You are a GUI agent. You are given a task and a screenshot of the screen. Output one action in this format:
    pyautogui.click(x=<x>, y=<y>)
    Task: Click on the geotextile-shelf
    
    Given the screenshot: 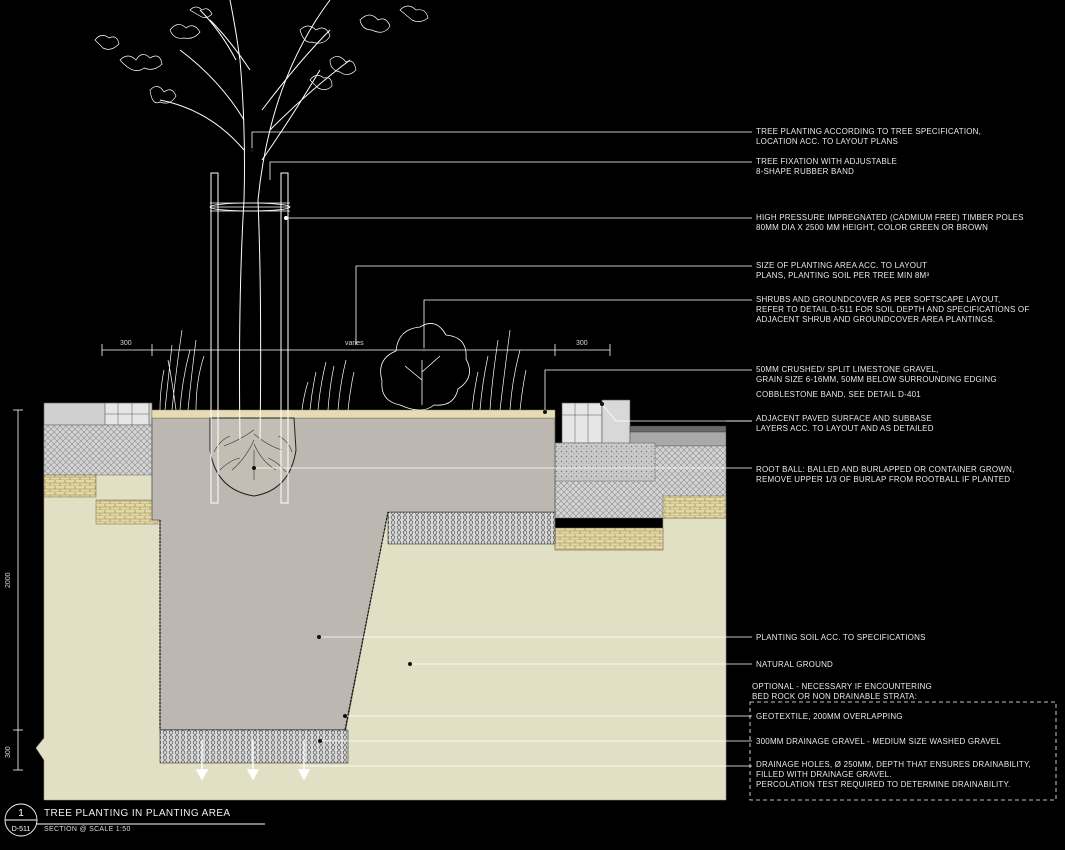 What is the action you would take?
    pyautogui.click(x=471, y=528)
    